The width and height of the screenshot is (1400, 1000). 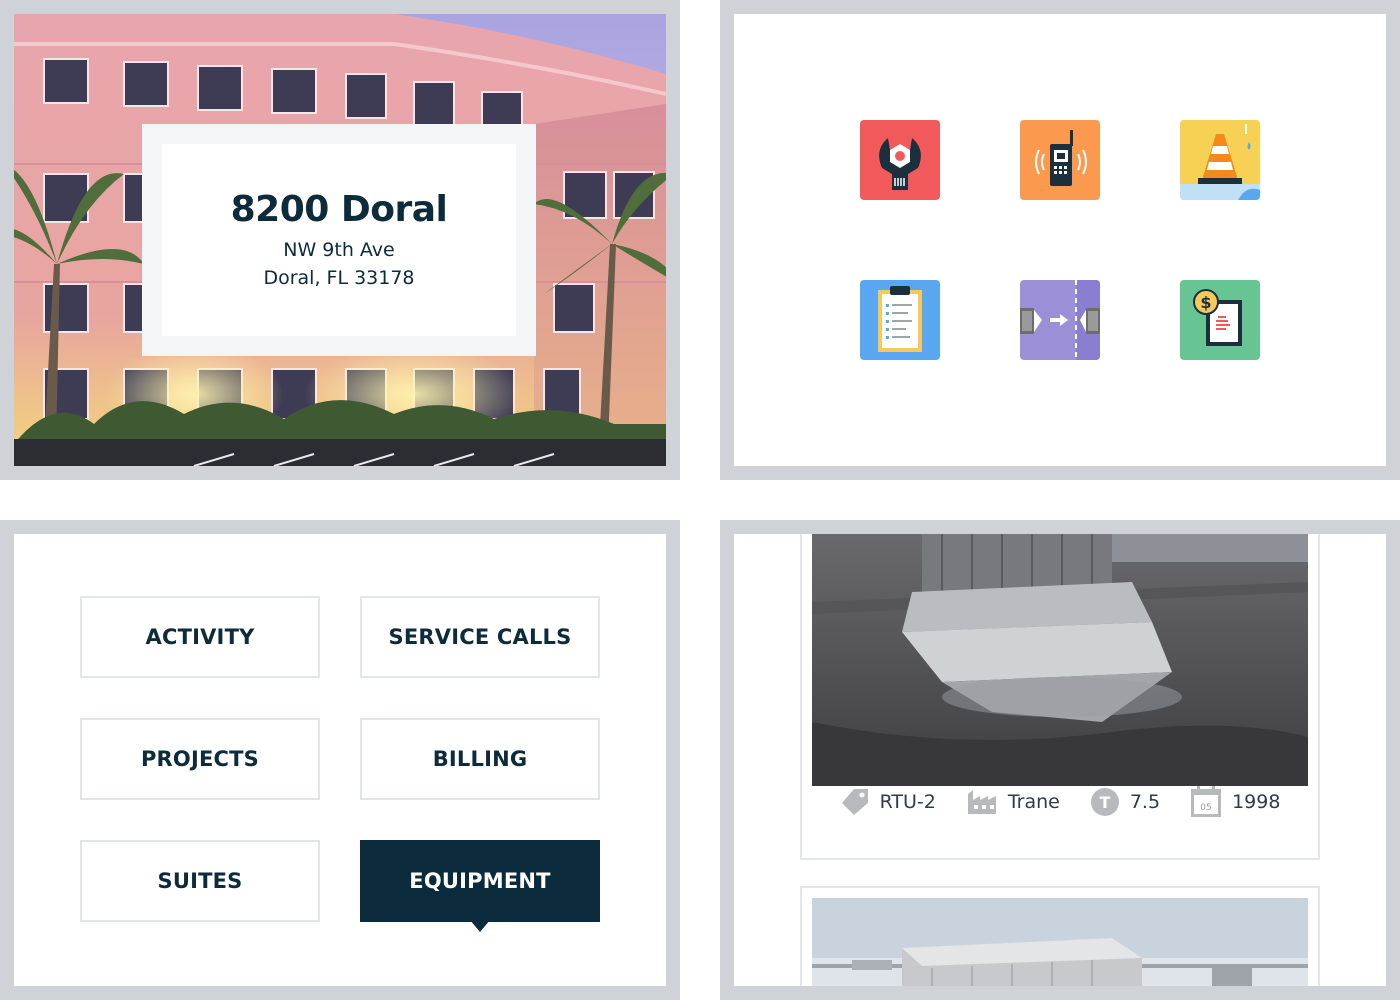 I want to click on equipment-card, so click(x=1060, y=936).